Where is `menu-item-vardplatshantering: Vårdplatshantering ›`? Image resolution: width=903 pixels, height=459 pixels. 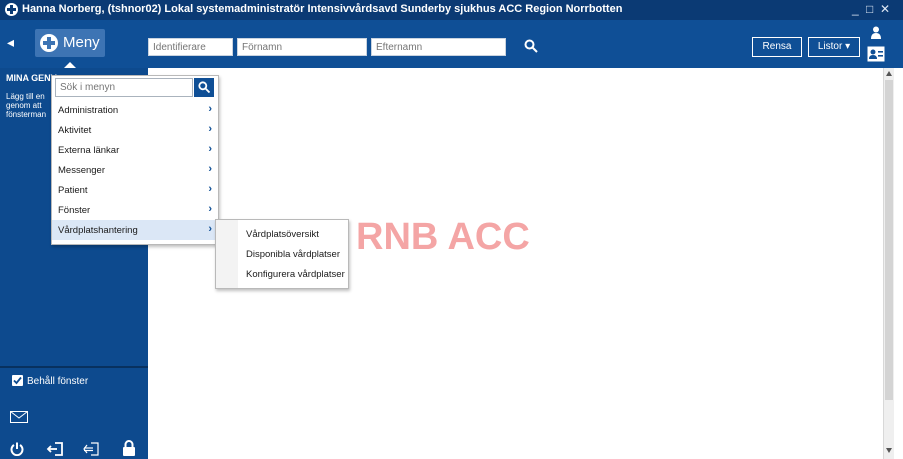 menu-item-vardplatshantering: Vårdplatshantering › is located at coordinates (135, 230).